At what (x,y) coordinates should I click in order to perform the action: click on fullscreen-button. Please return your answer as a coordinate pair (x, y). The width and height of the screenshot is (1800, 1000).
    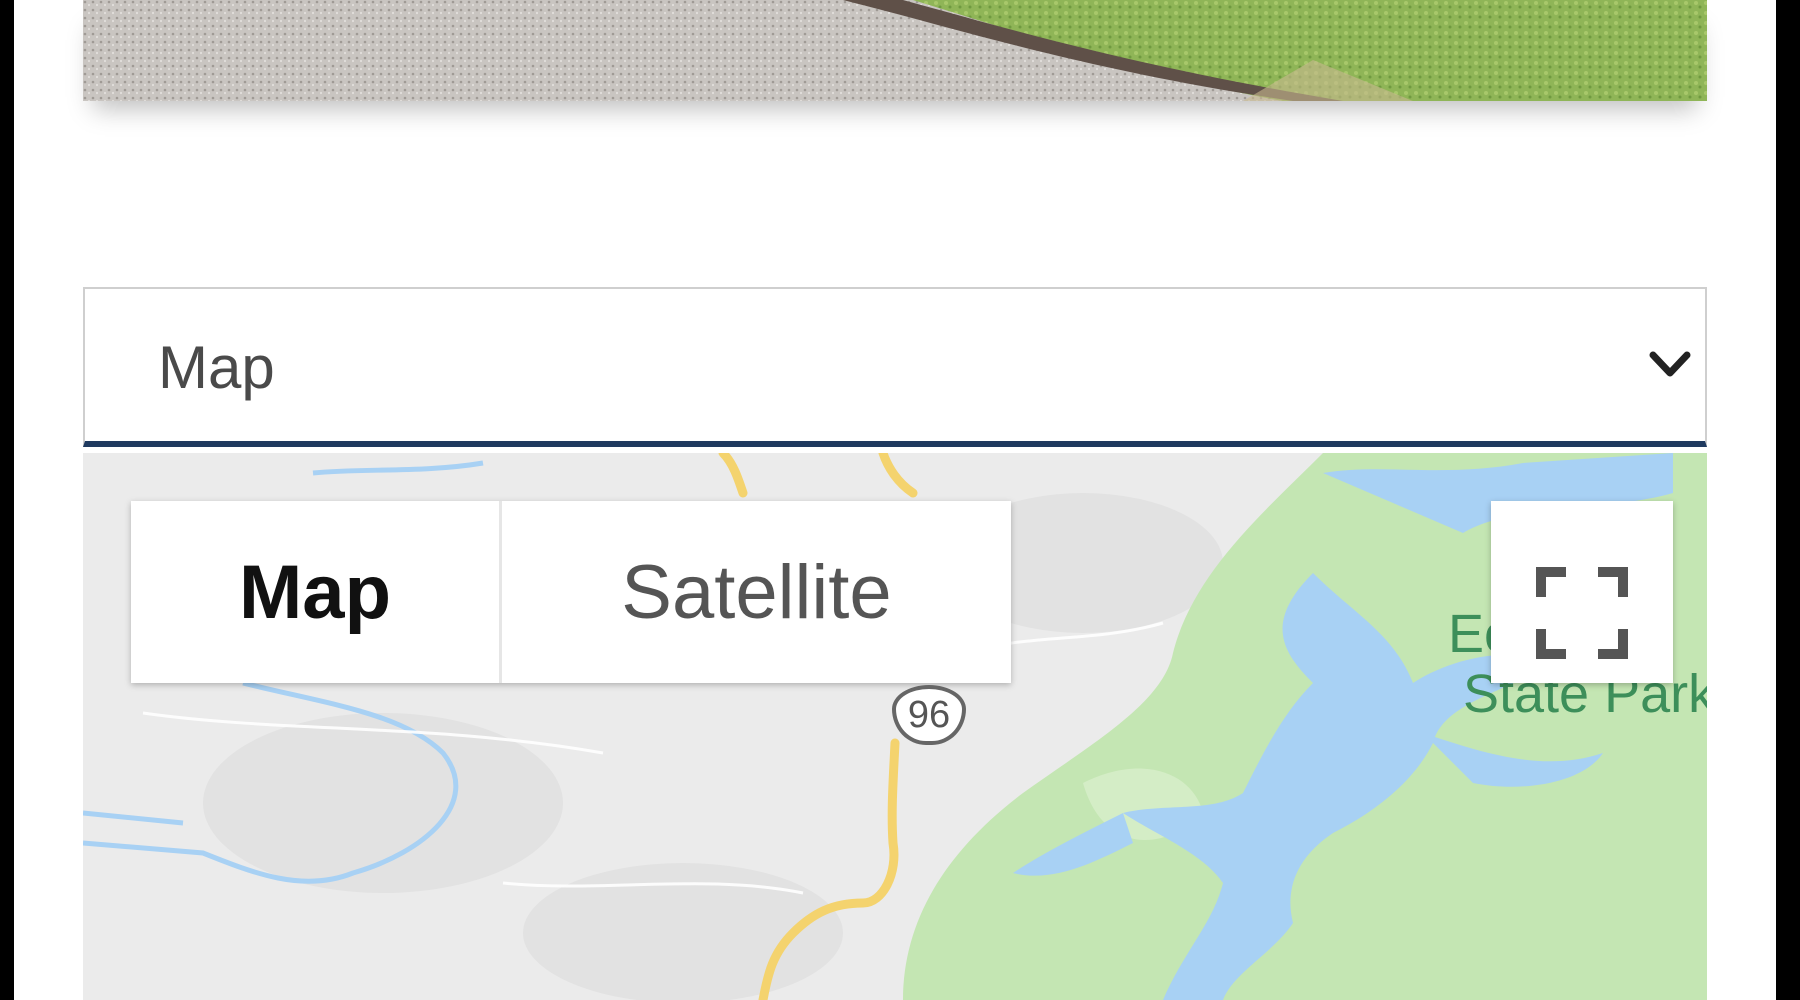
    Looking at the image, I should click on (1582, 592).